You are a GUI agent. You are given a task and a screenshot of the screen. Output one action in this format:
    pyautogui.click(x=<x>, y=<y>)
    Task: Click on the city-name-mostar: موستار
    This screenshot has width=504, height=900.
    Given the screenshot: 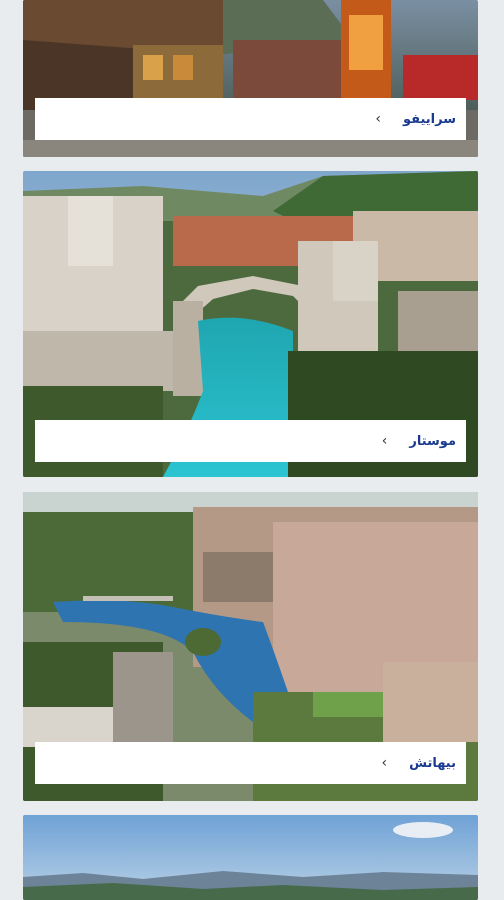 What is the action you would take?
    pyautogui.click(x=432, y=441)
    